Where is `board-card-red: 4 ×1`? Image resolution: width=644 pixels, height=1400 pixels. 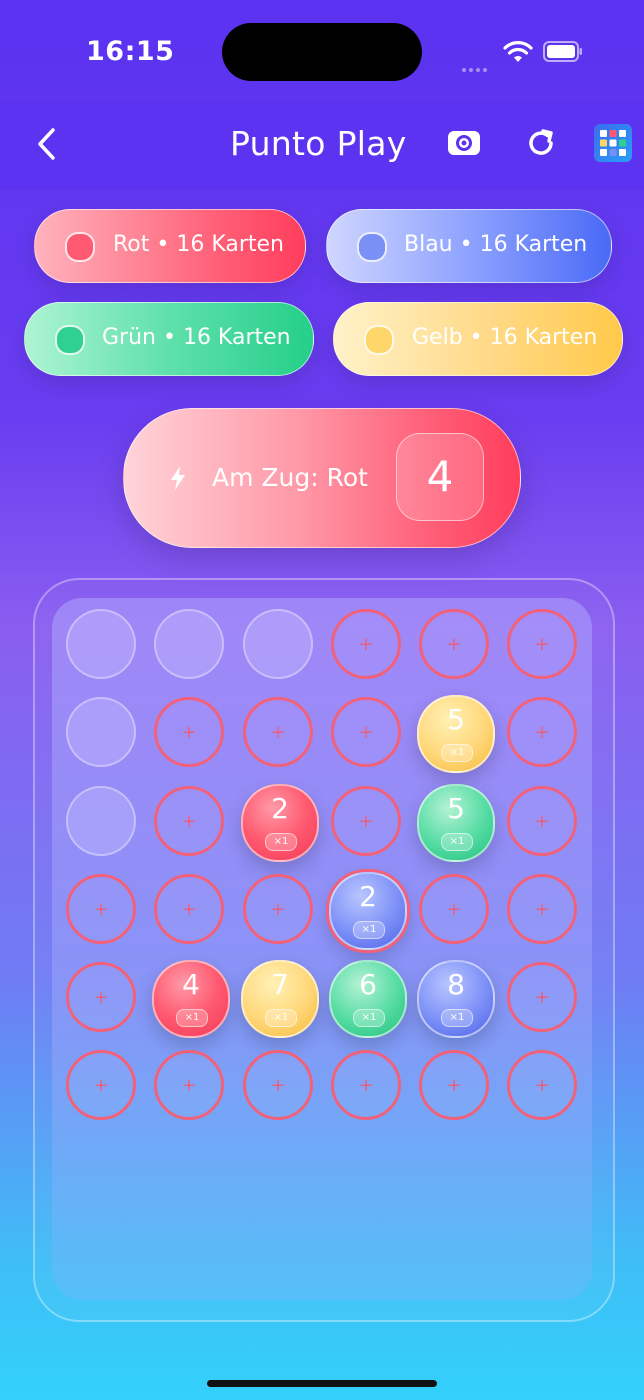 board-card-red: 4 ×1 is located at coordinates (191, 999).